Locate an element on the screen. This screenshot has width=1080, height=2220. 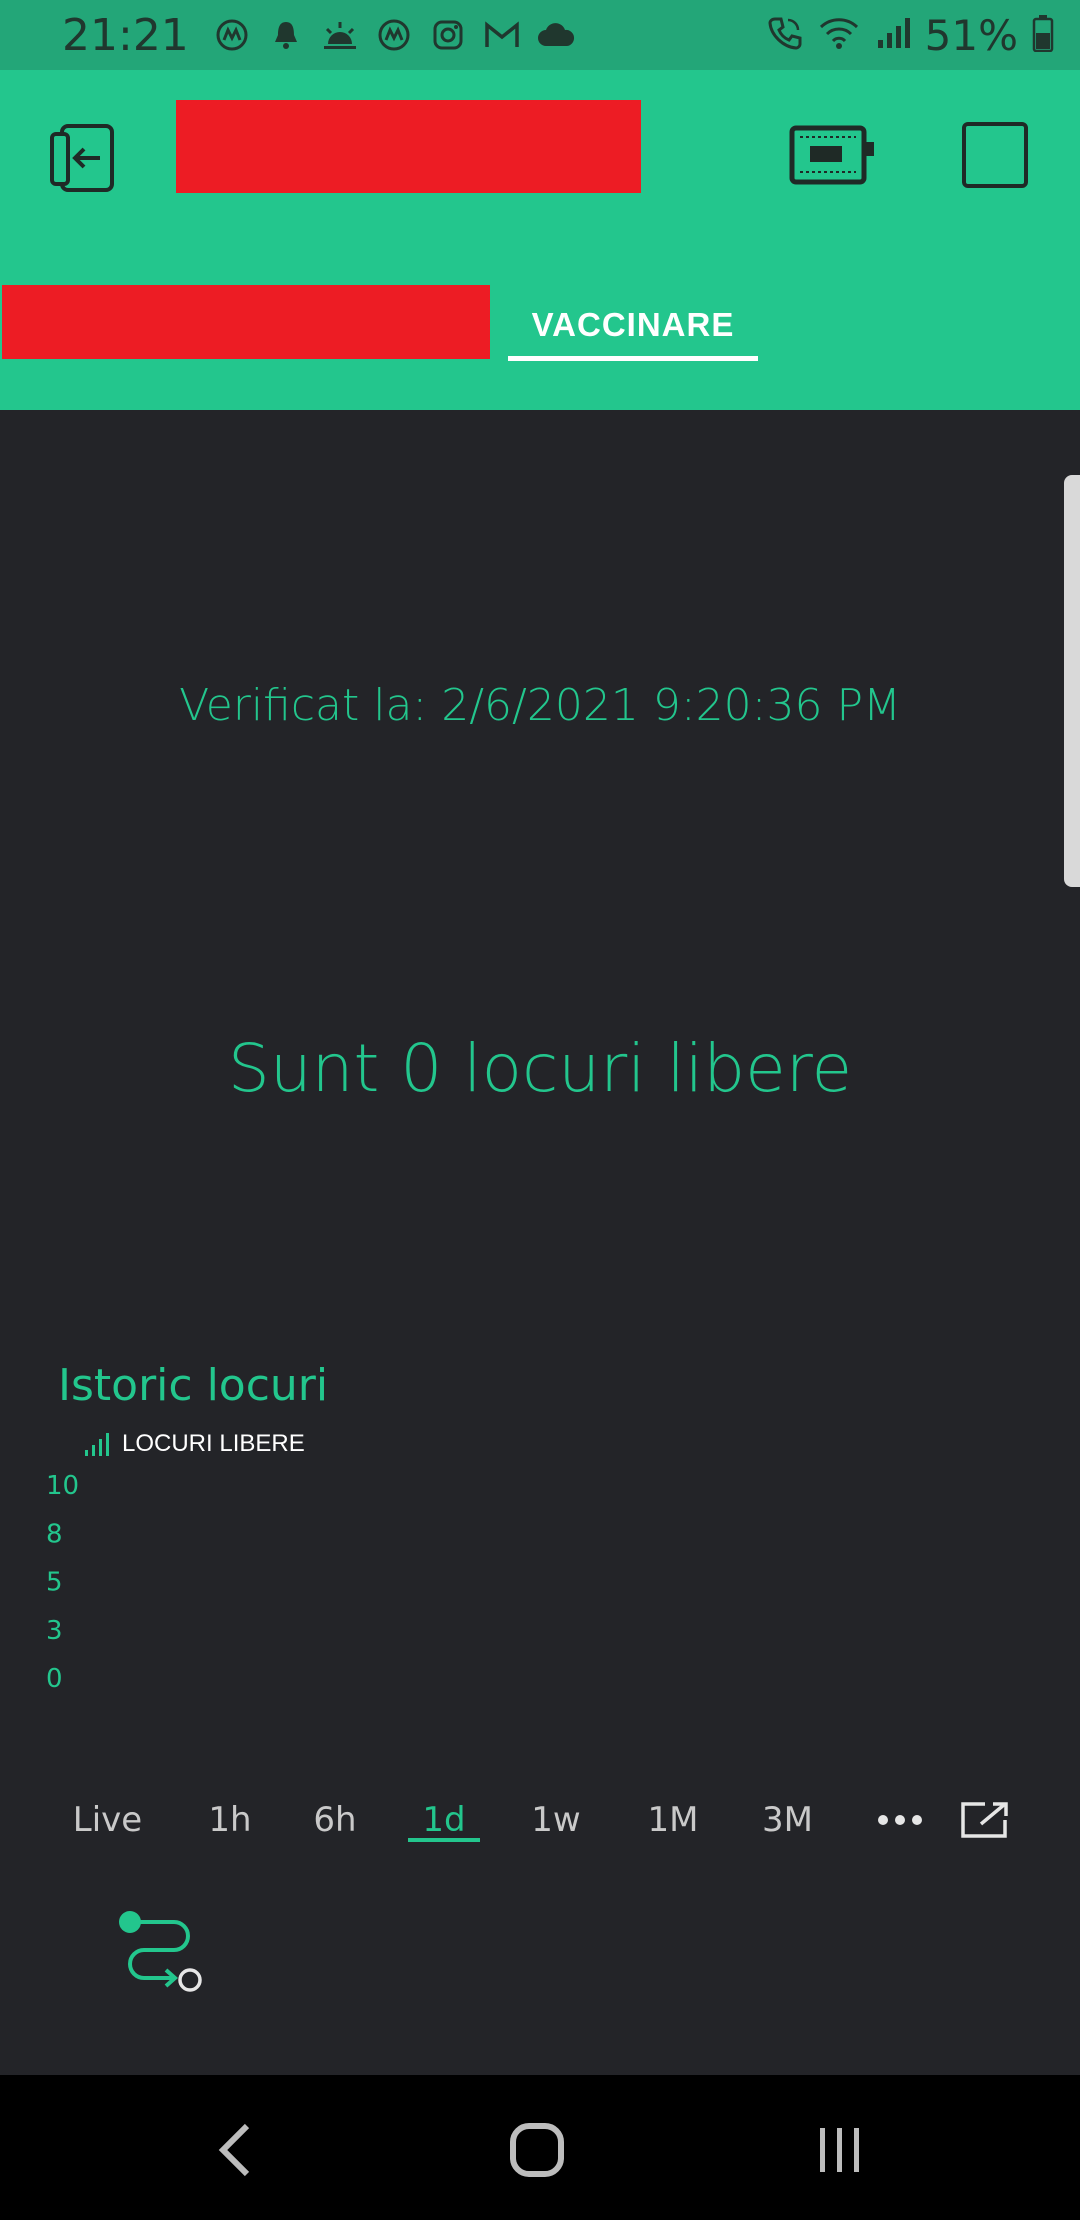
y-tick-label: 10 is located at coordinates (62, 1486).